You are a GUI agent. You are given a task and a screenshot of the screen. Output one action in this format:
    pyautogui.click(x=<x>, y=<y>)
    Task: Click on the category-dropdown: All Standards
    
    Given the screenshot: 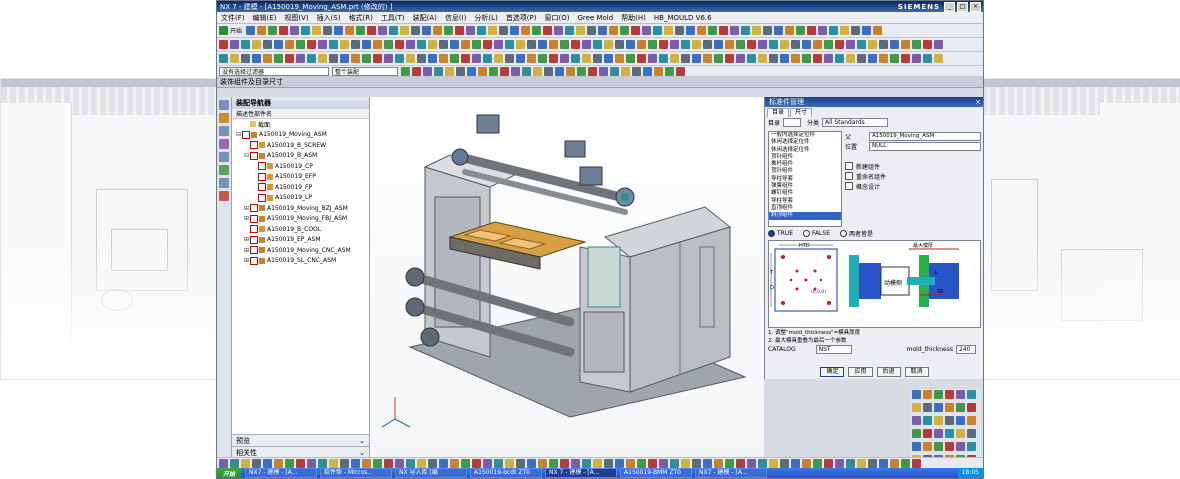 What is the action you would take?
    pyautogui.click(x=855, y=122)
    